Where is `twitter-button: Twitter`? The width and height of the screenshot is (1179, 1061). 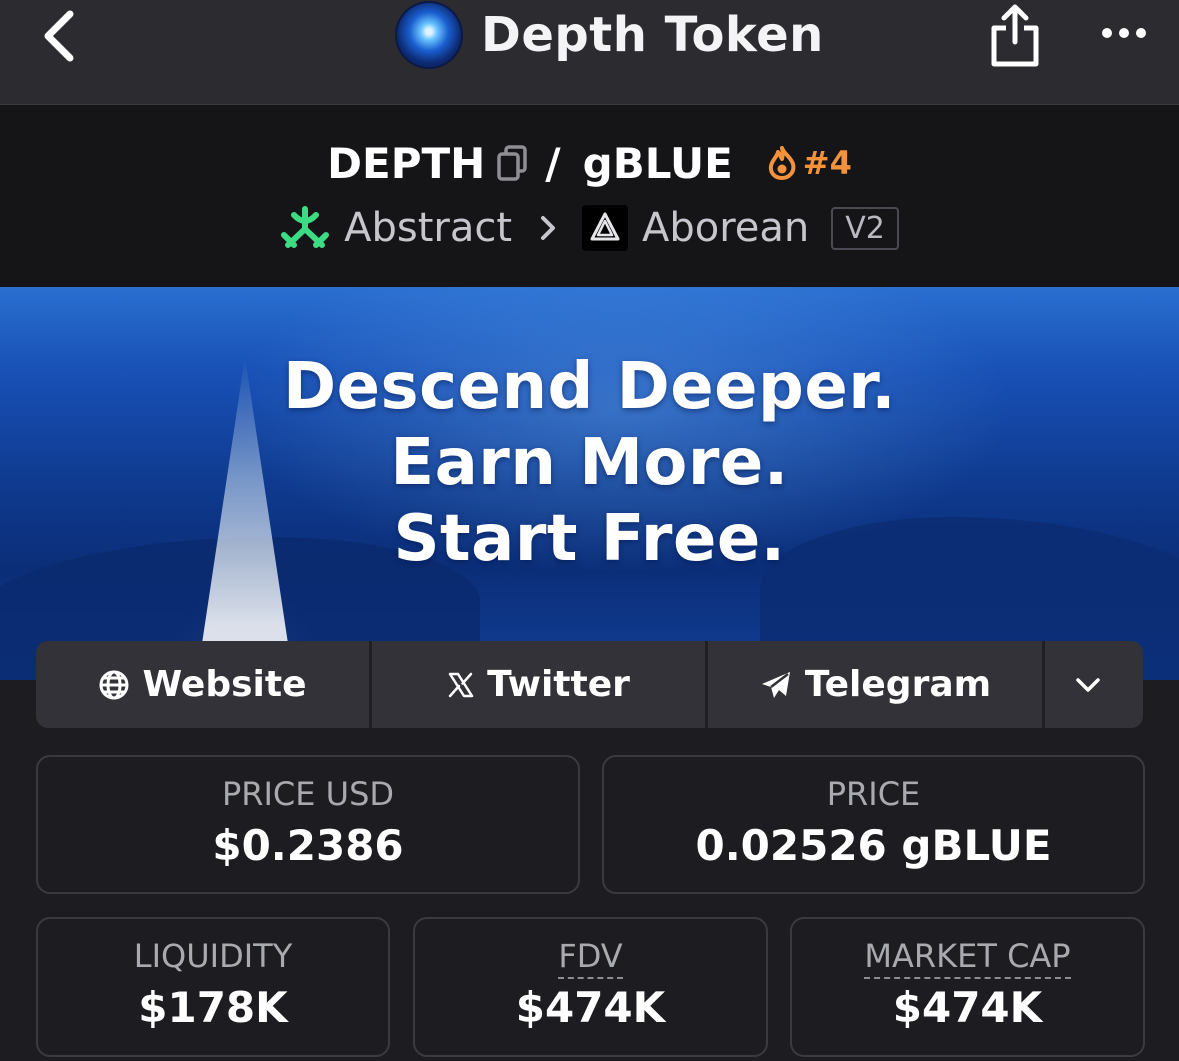 twitter-button: Twitter is located at coordinates (540, 684).